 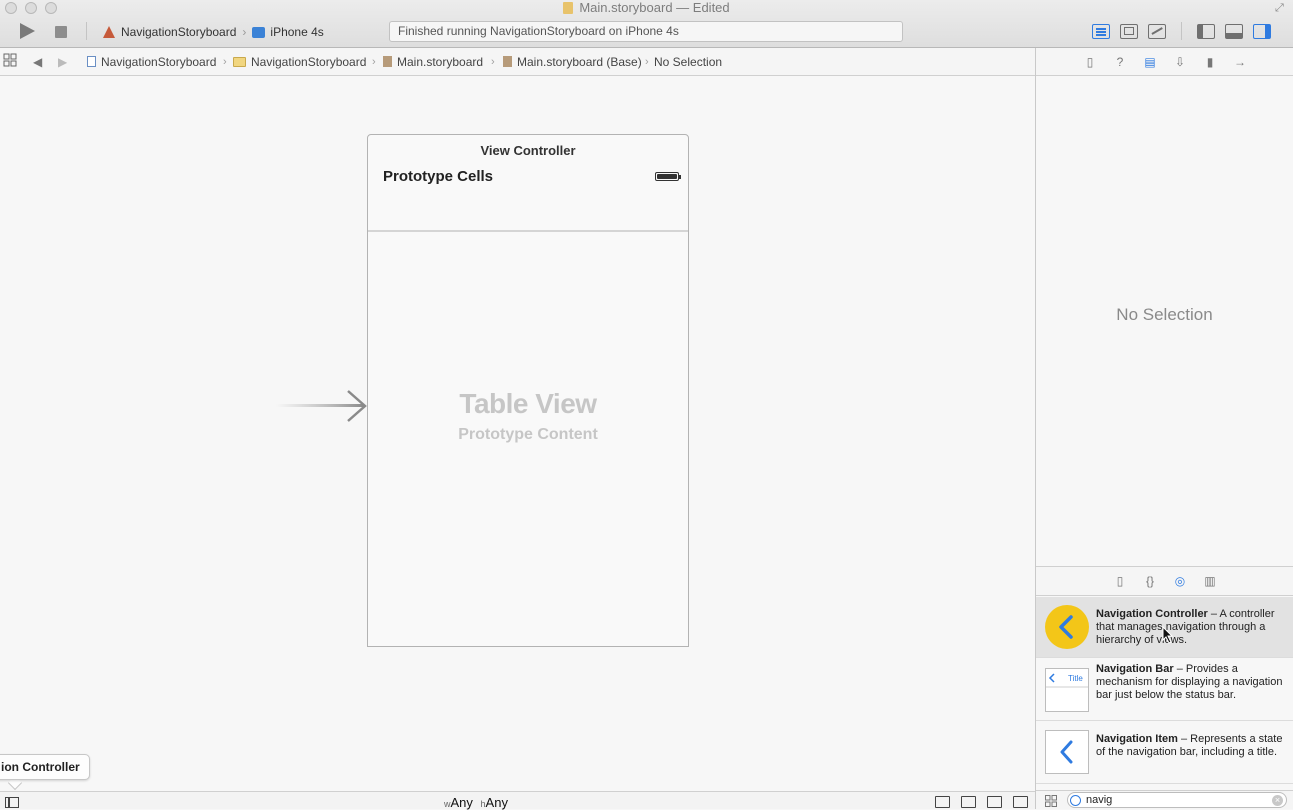 I want to click on prototype-cells-label: Prototype Cells, so click(x=438, y=176).